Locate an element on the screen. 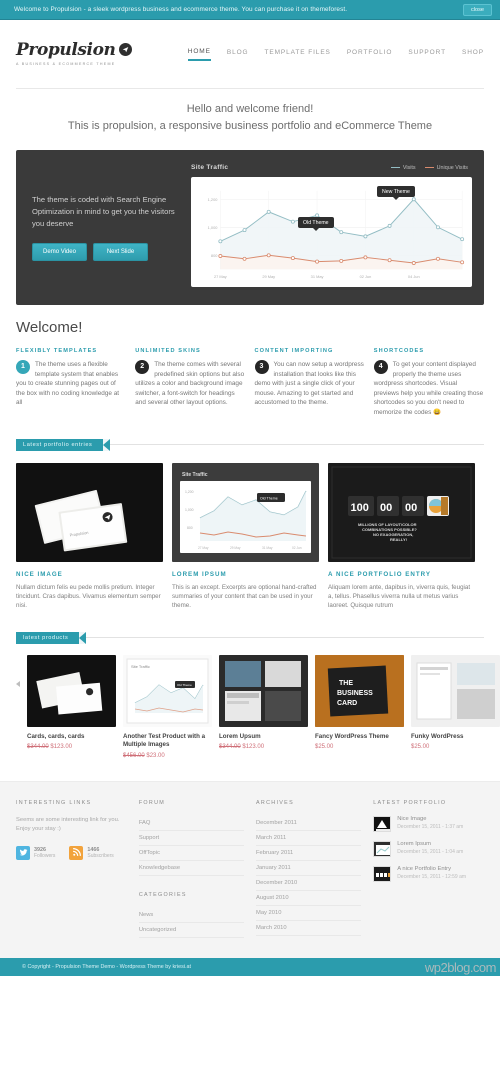 The width and height of the screenshot is (500, 1066). legend-item-unique-visits: Unique Visits is located at coordinates (446, 168).